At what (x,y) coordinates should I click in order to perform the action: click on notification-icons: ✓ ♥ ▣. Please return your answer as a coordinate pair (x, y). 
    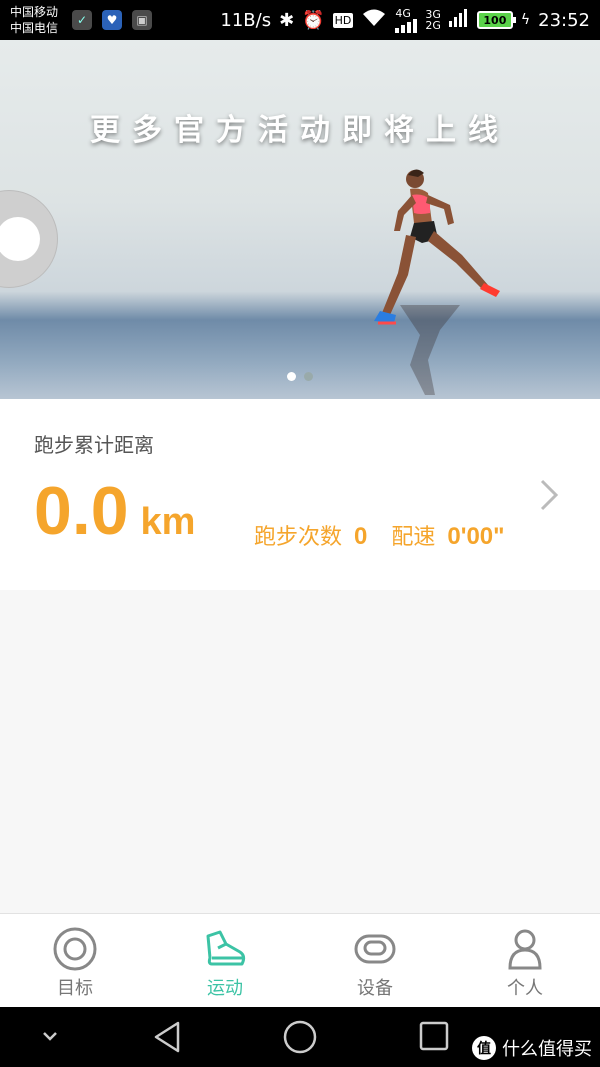
    Looking at the image, I should click on (112, 20).